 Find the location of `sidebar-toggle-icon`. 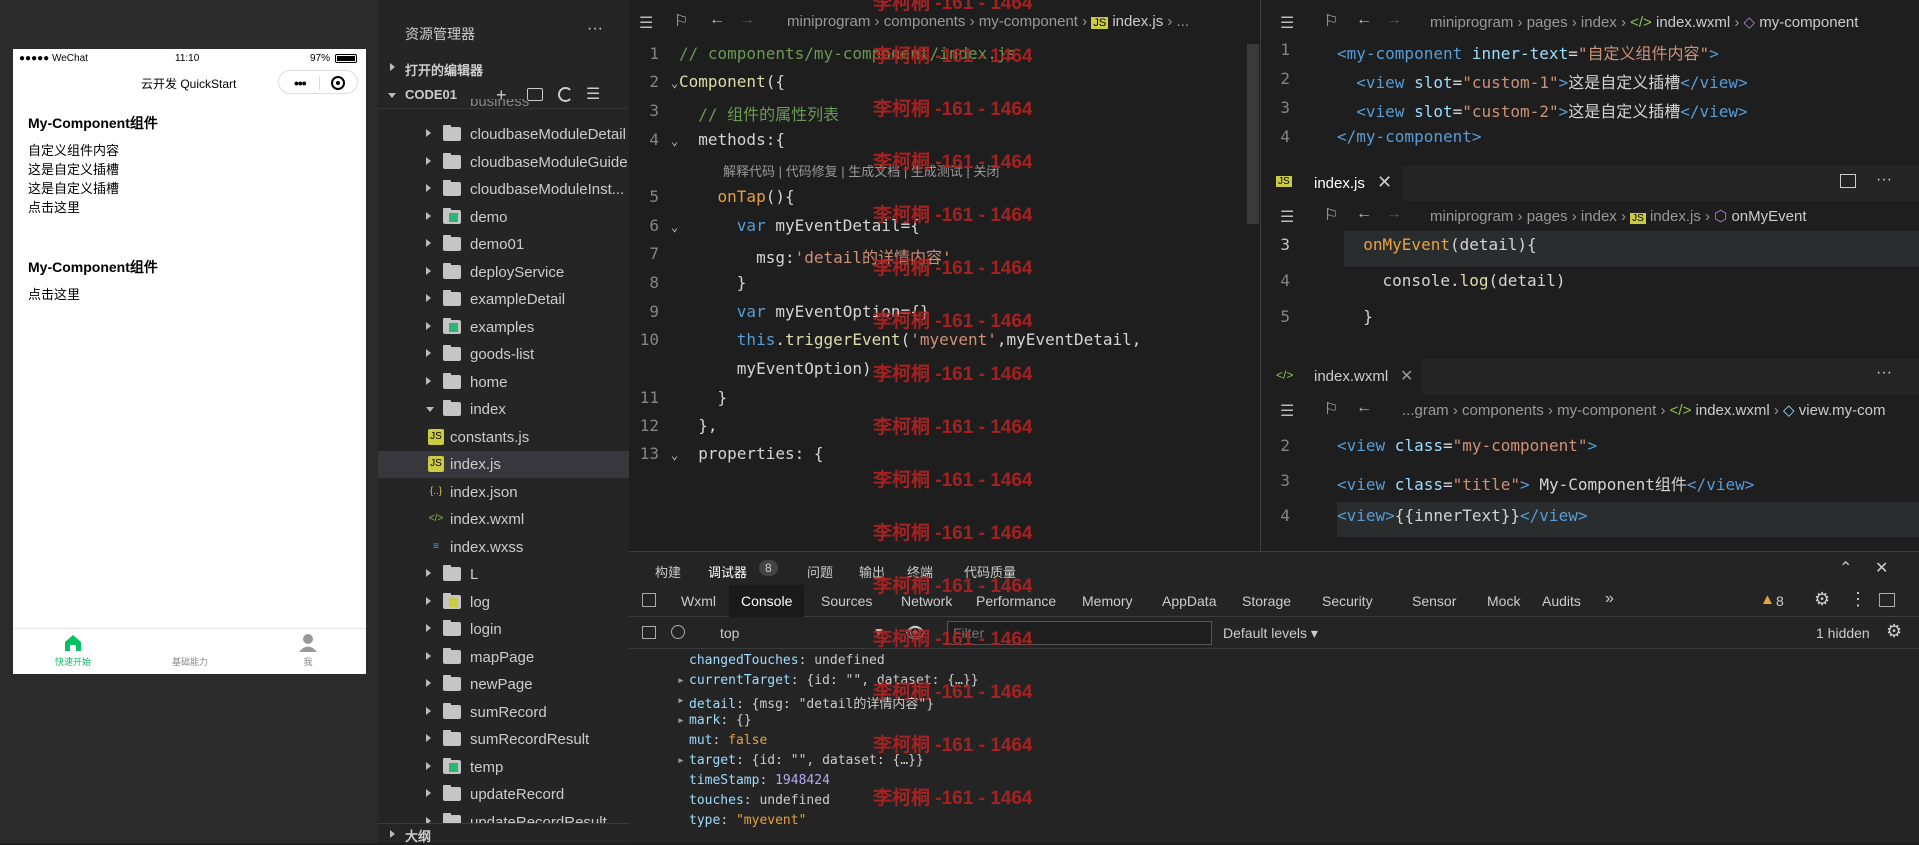

sidebar-toggle-icon is located at coordinates (649, 632).